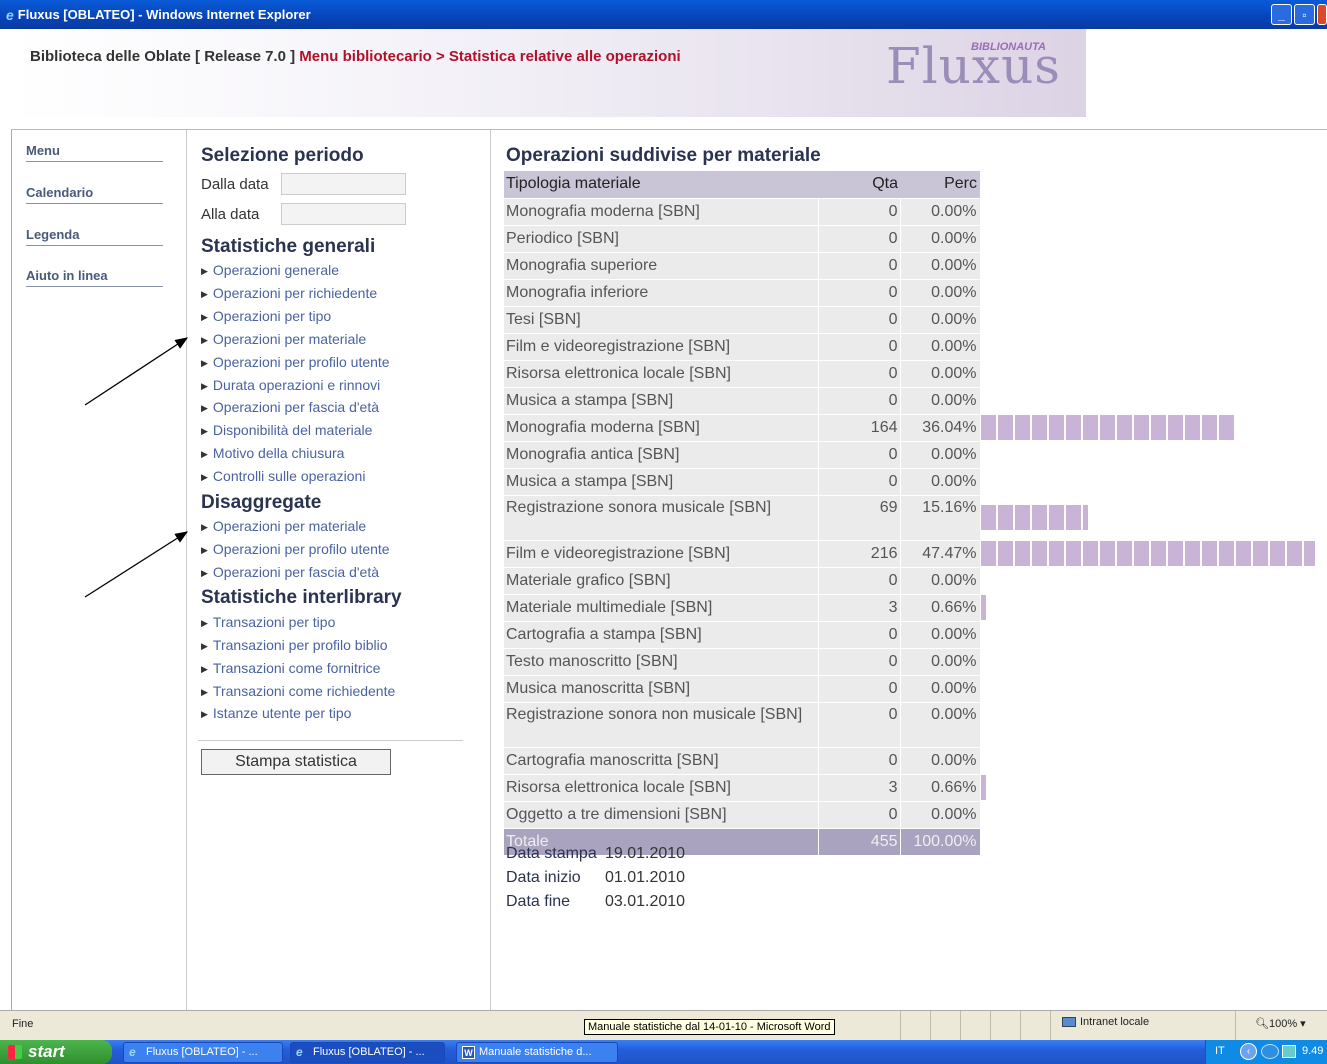 This screenshot has height=1064, width=1327. Describe the element at coordinates (270, 270) in the screenshot. I see `link-operazioni-generale: ▶ Operazioni generale` at that location.